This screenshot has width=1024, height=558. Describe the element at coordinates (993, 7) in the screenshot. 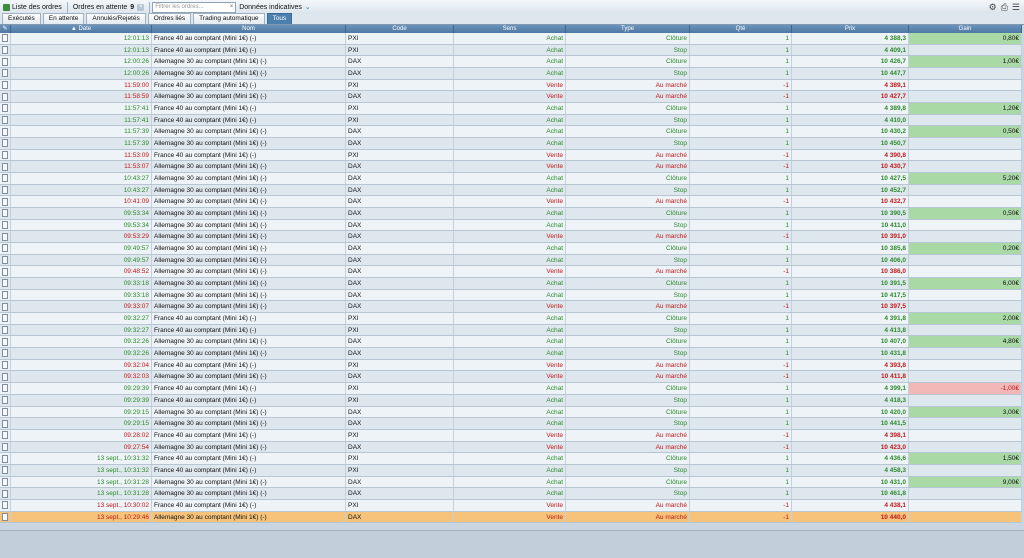

I see `settings-icon: ⚙` at that location.